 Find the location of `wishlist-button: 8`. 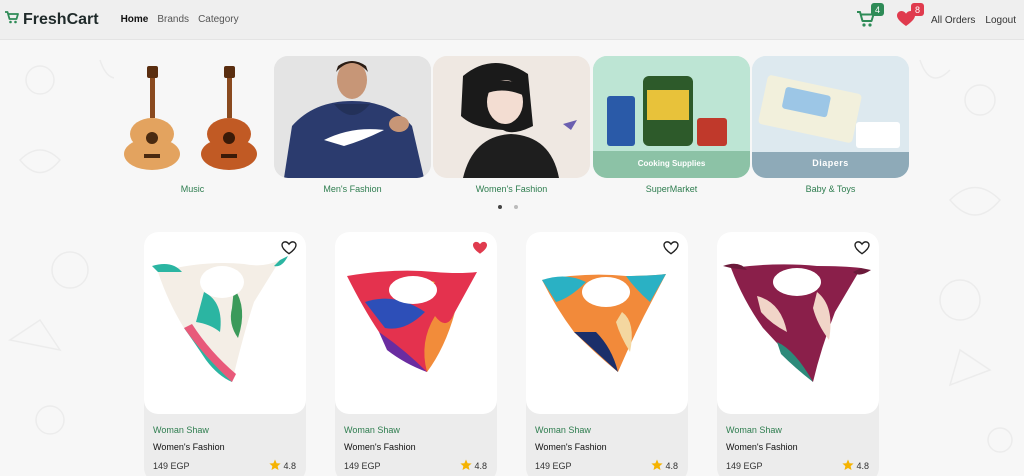

wishlist-button: 8 is located at coordinates (909, 17).